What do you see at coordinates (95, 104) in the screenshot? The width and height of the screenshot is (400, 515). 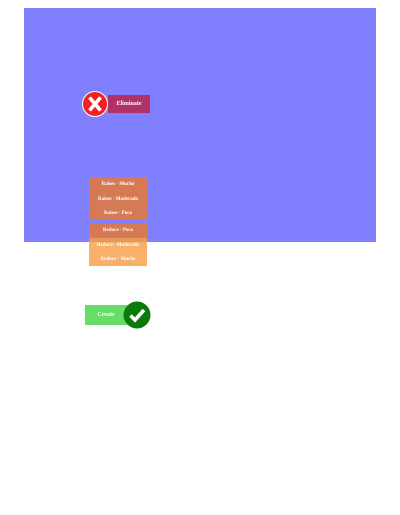 I see `x-icon` at bounding box center [95, 104].